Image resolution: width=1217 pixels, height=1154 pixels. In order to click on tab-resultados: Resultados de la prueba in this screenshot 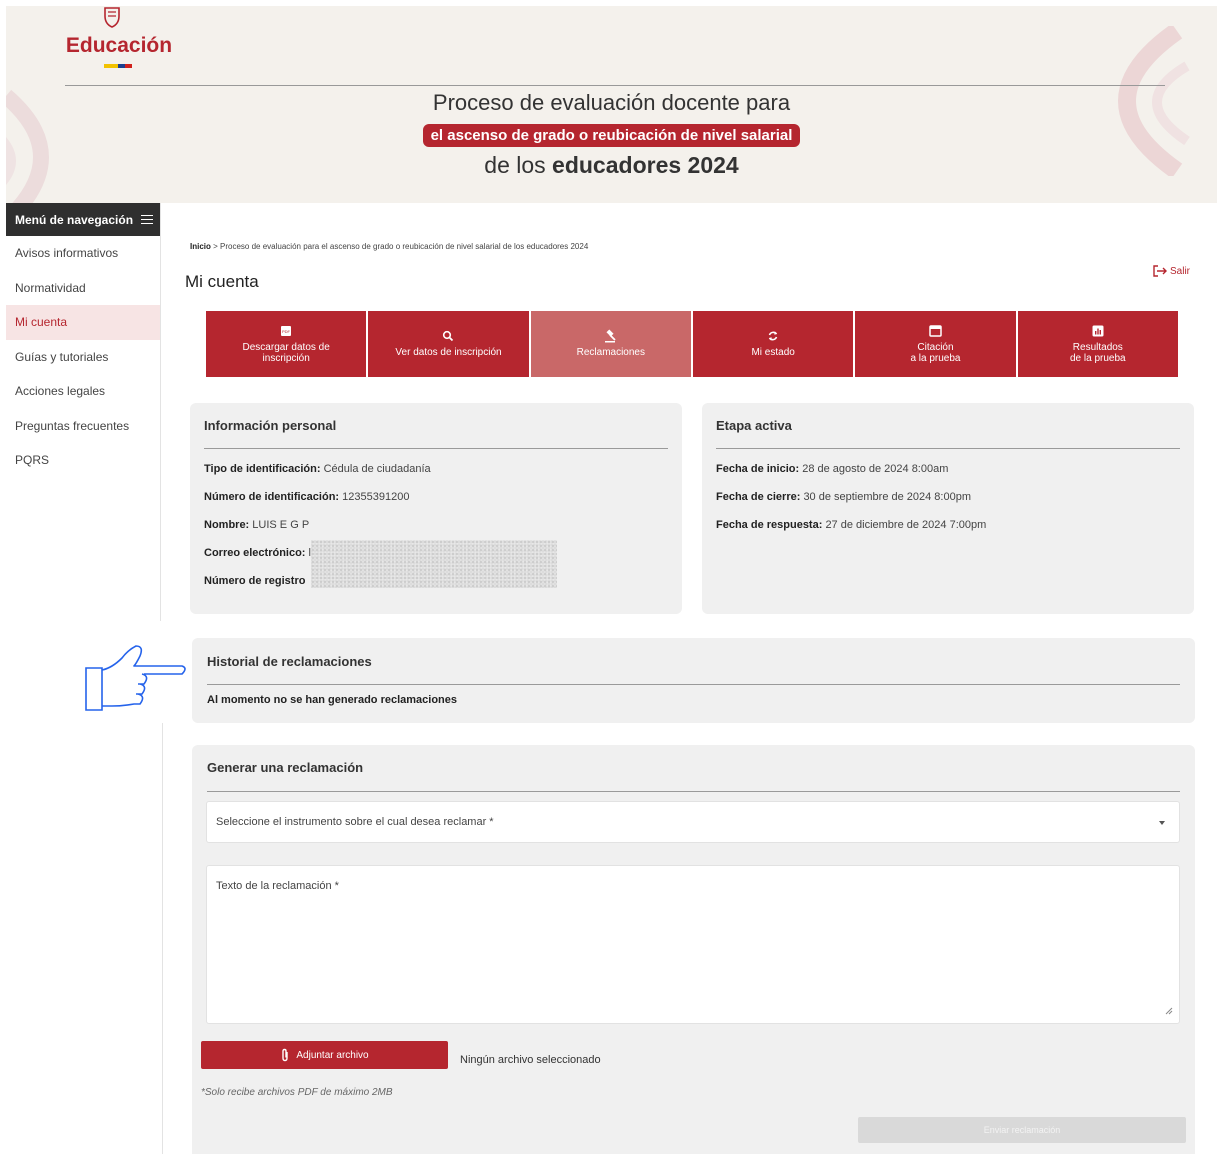, I will do `click(1097, 344)`.